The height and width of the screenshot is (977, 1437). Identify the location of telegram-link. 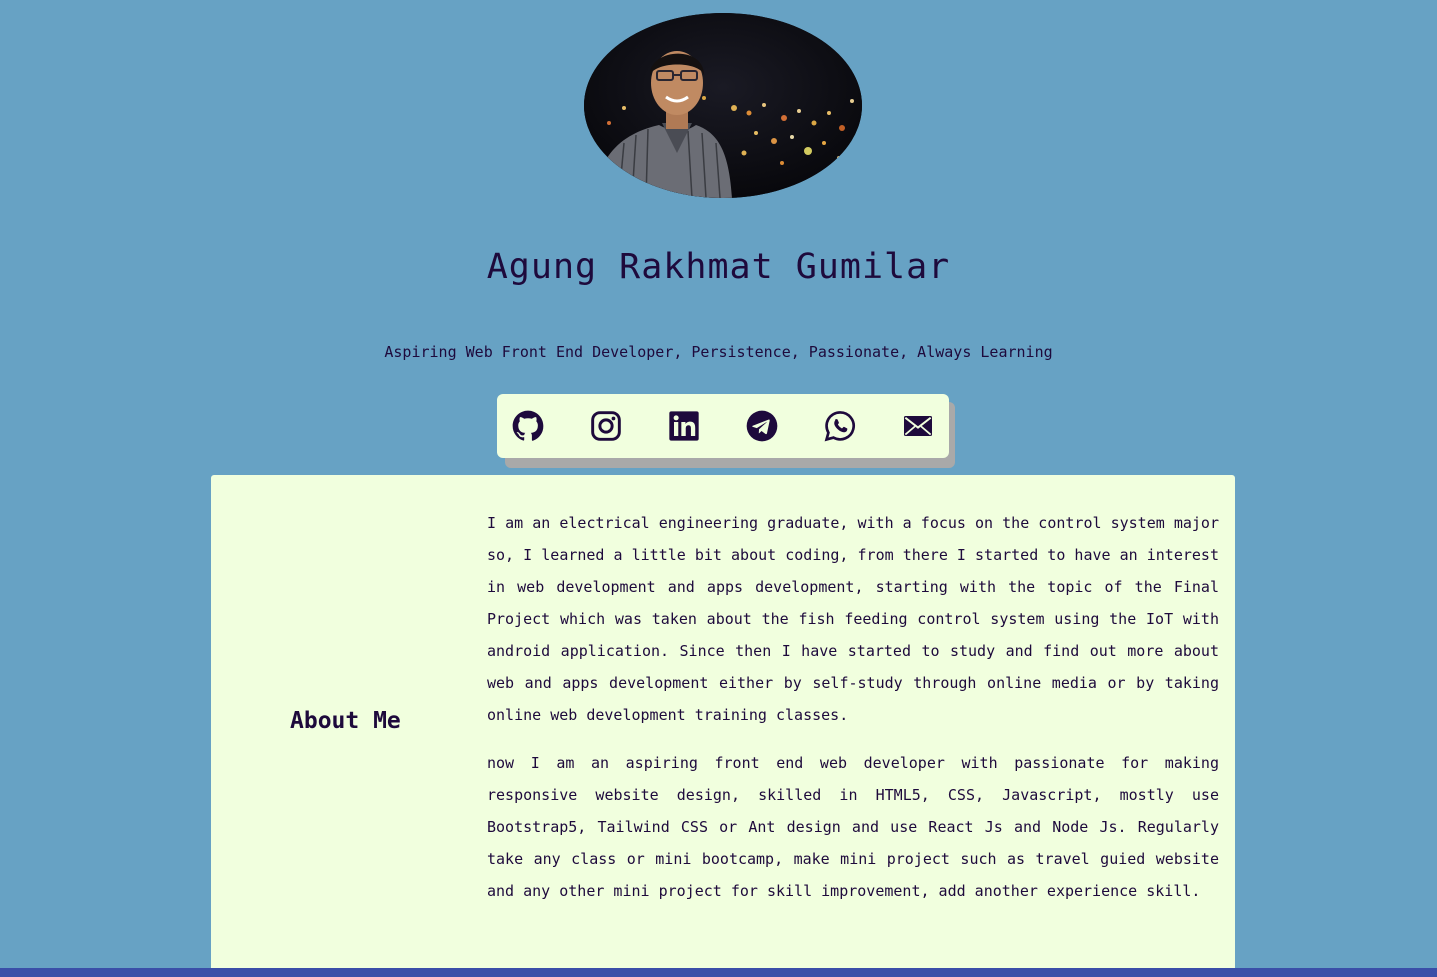
(762, 426).